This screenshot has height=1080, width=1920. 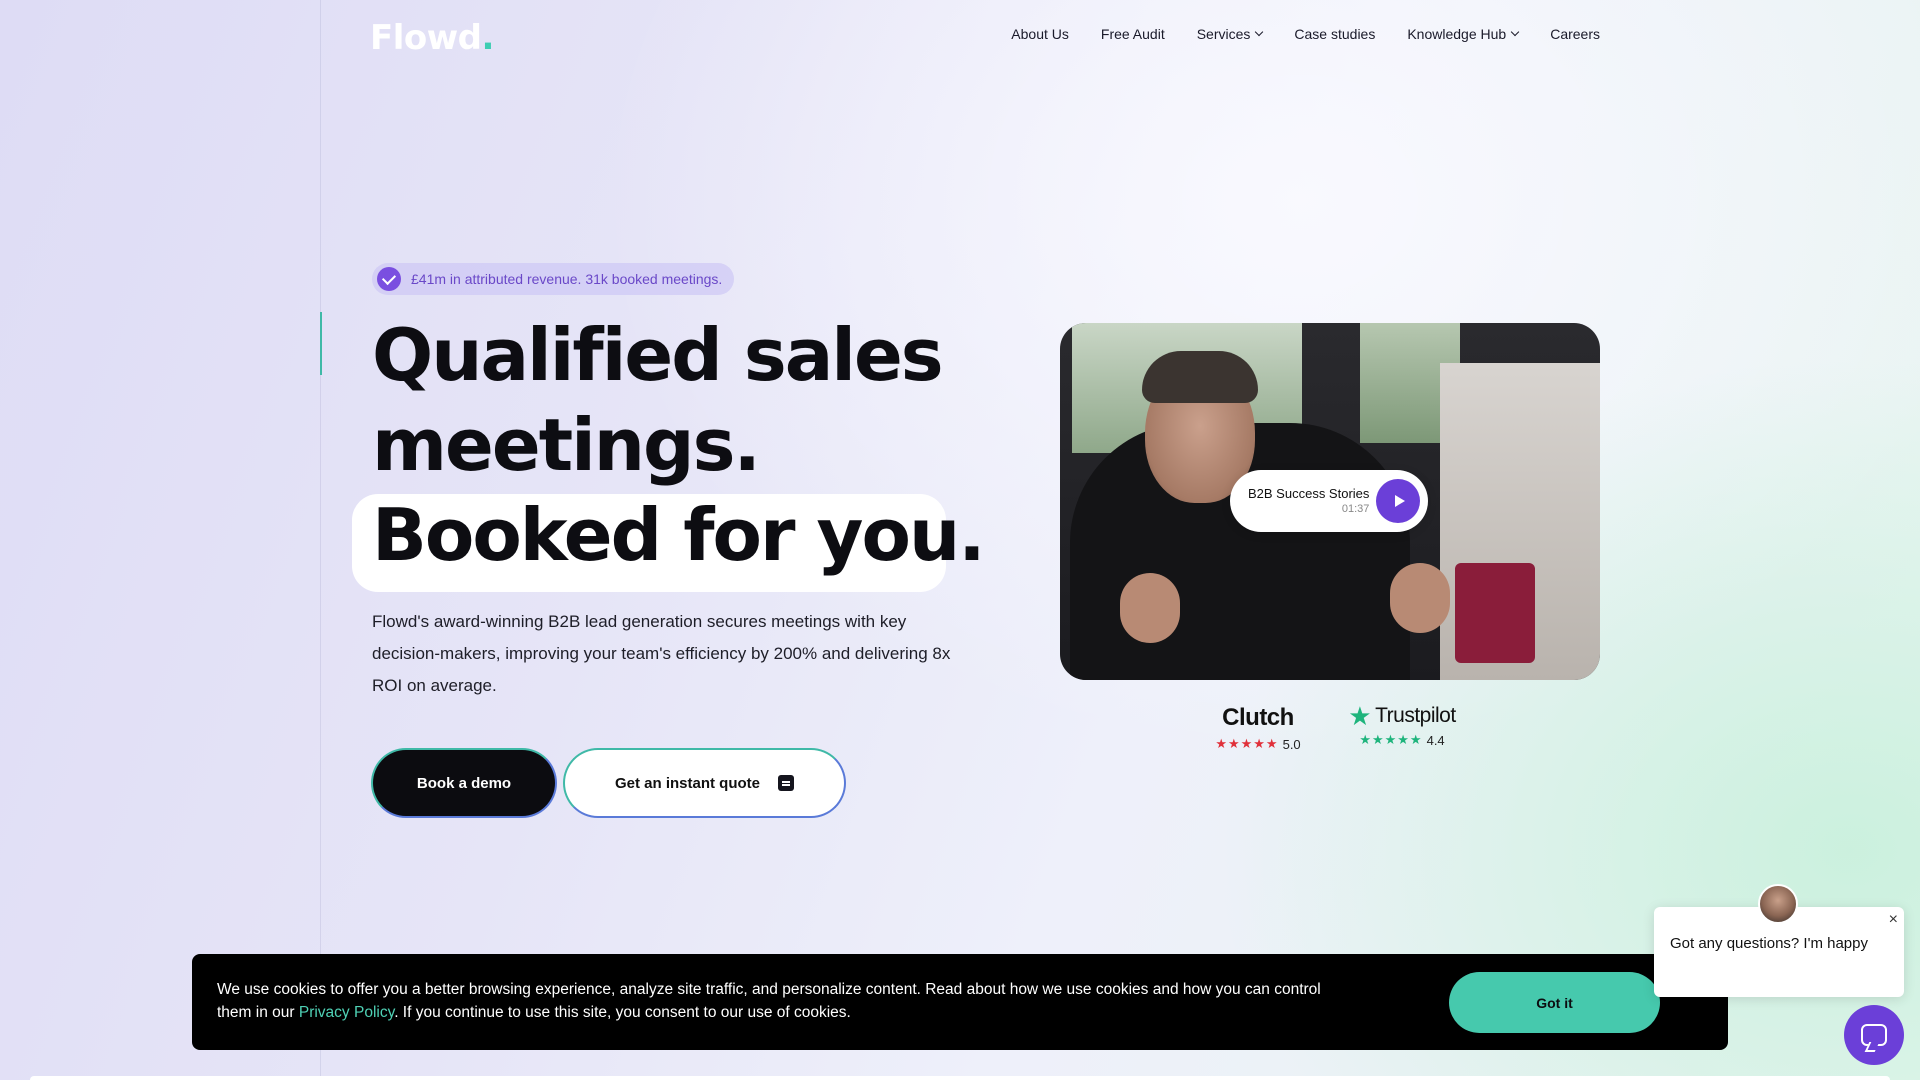 I want to click on nav-label: Careers, so click(x=1575, y=34).